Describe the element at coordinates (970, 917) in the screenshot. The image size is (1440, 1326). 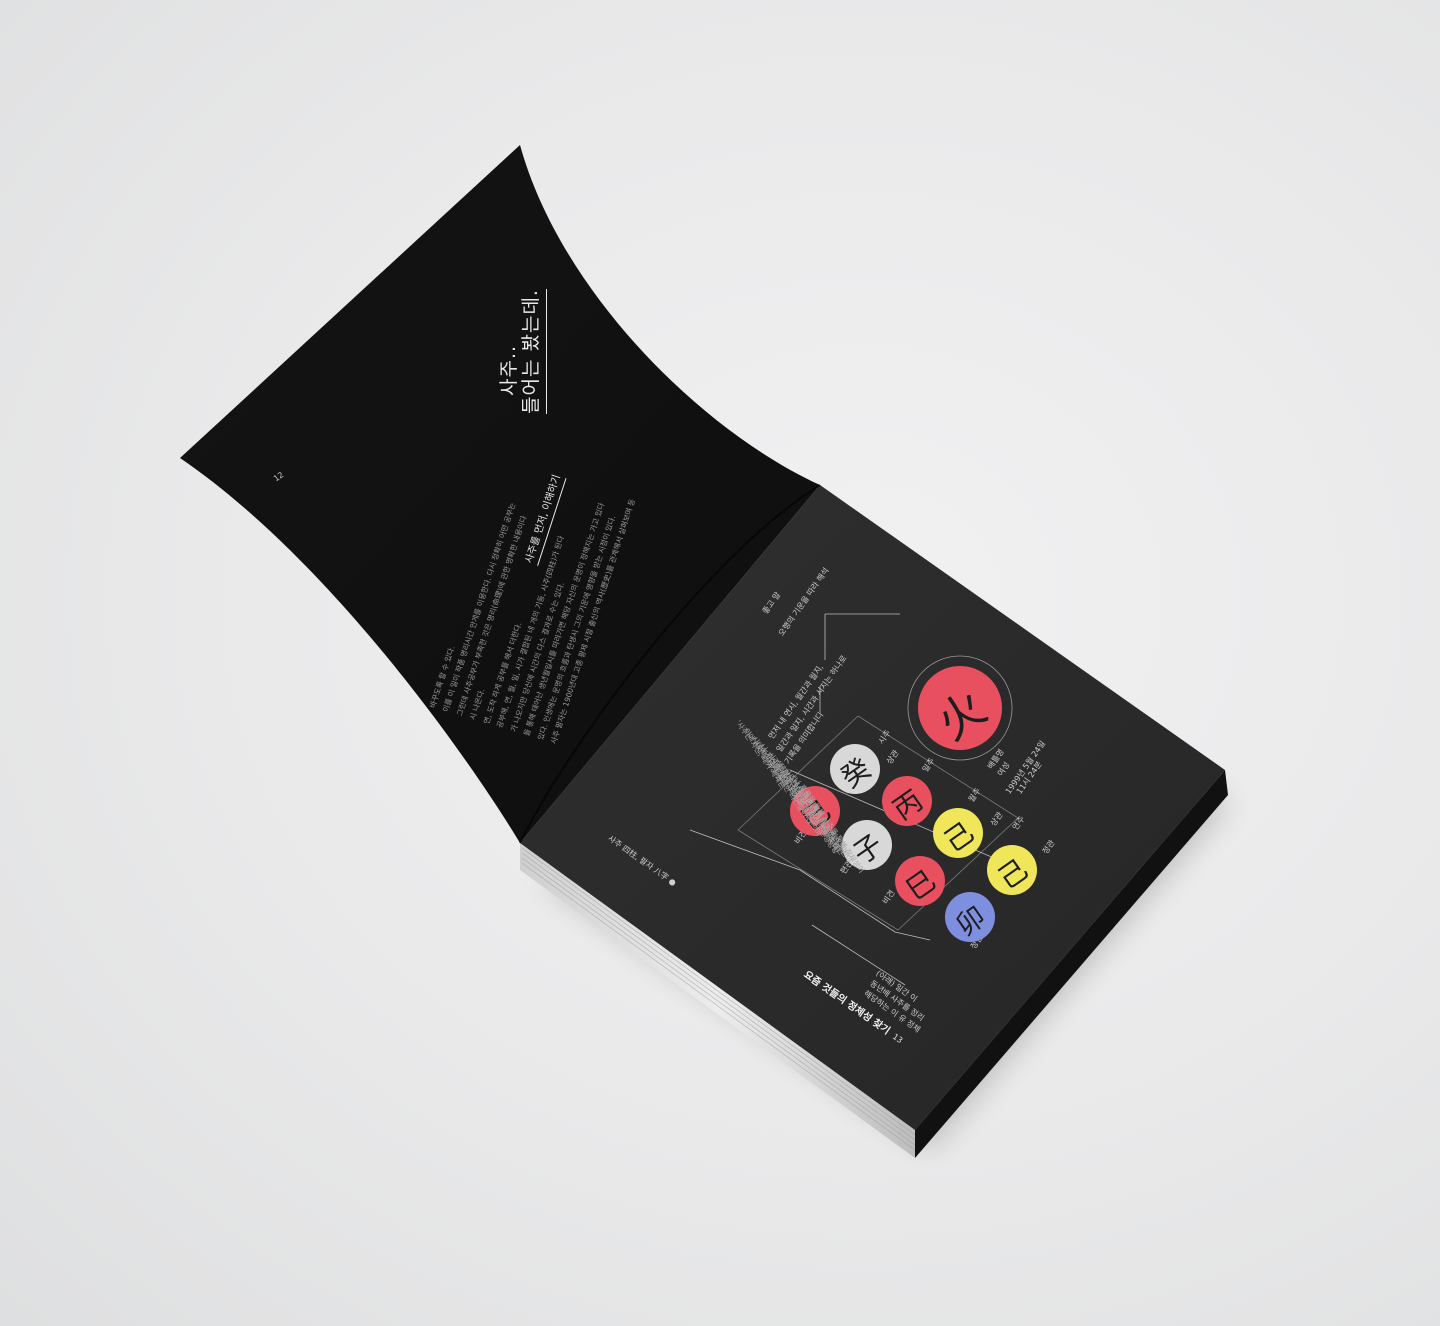
I see `pillar-circle: 卯` at that location.